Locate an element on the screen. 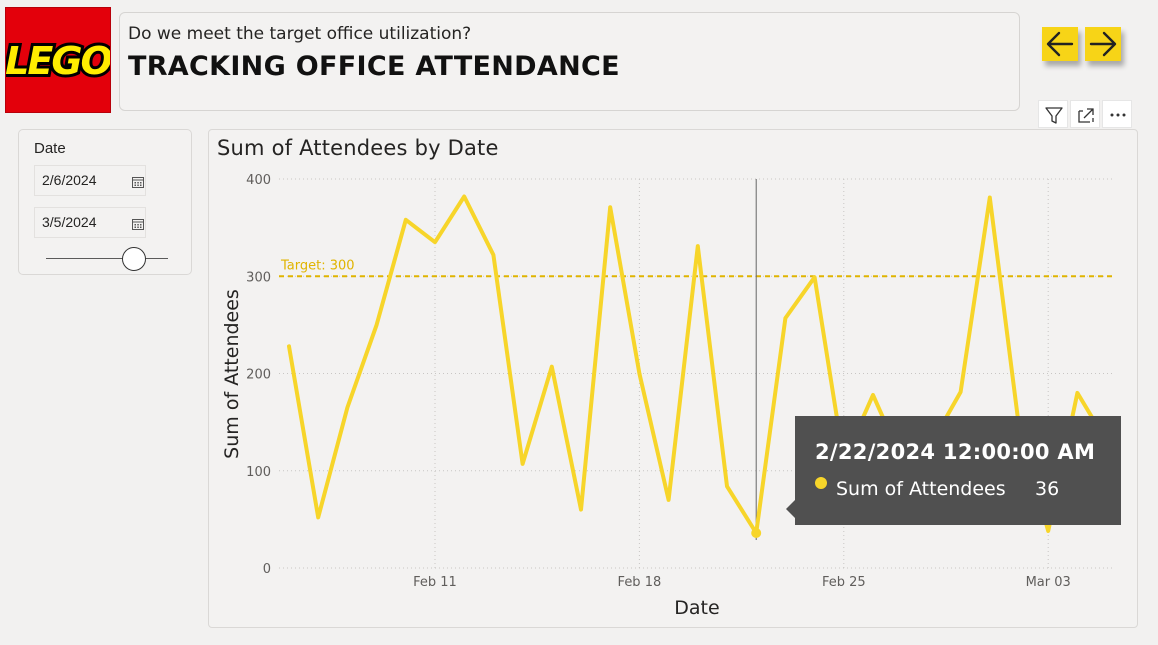  end-date-input: 3/5/2024 is located at coordinates (90, 222).